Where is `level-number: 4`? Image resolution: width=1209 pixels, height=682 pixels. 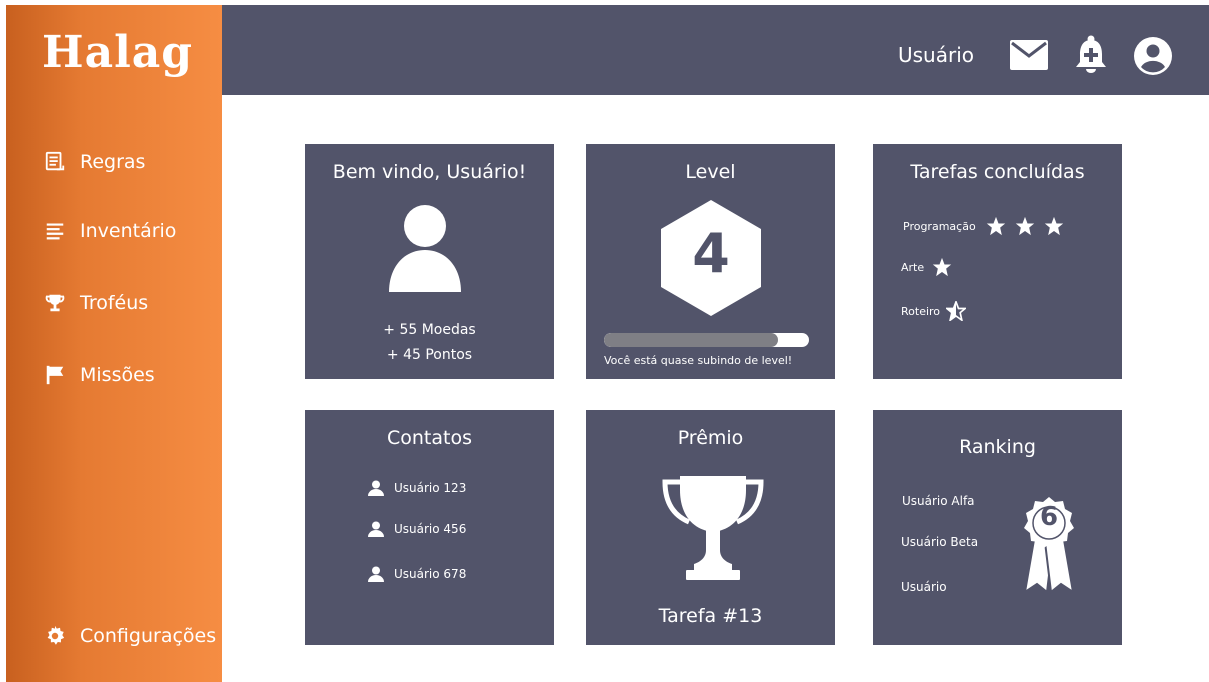
level-number: 4 is located at coordinates (711, 253).